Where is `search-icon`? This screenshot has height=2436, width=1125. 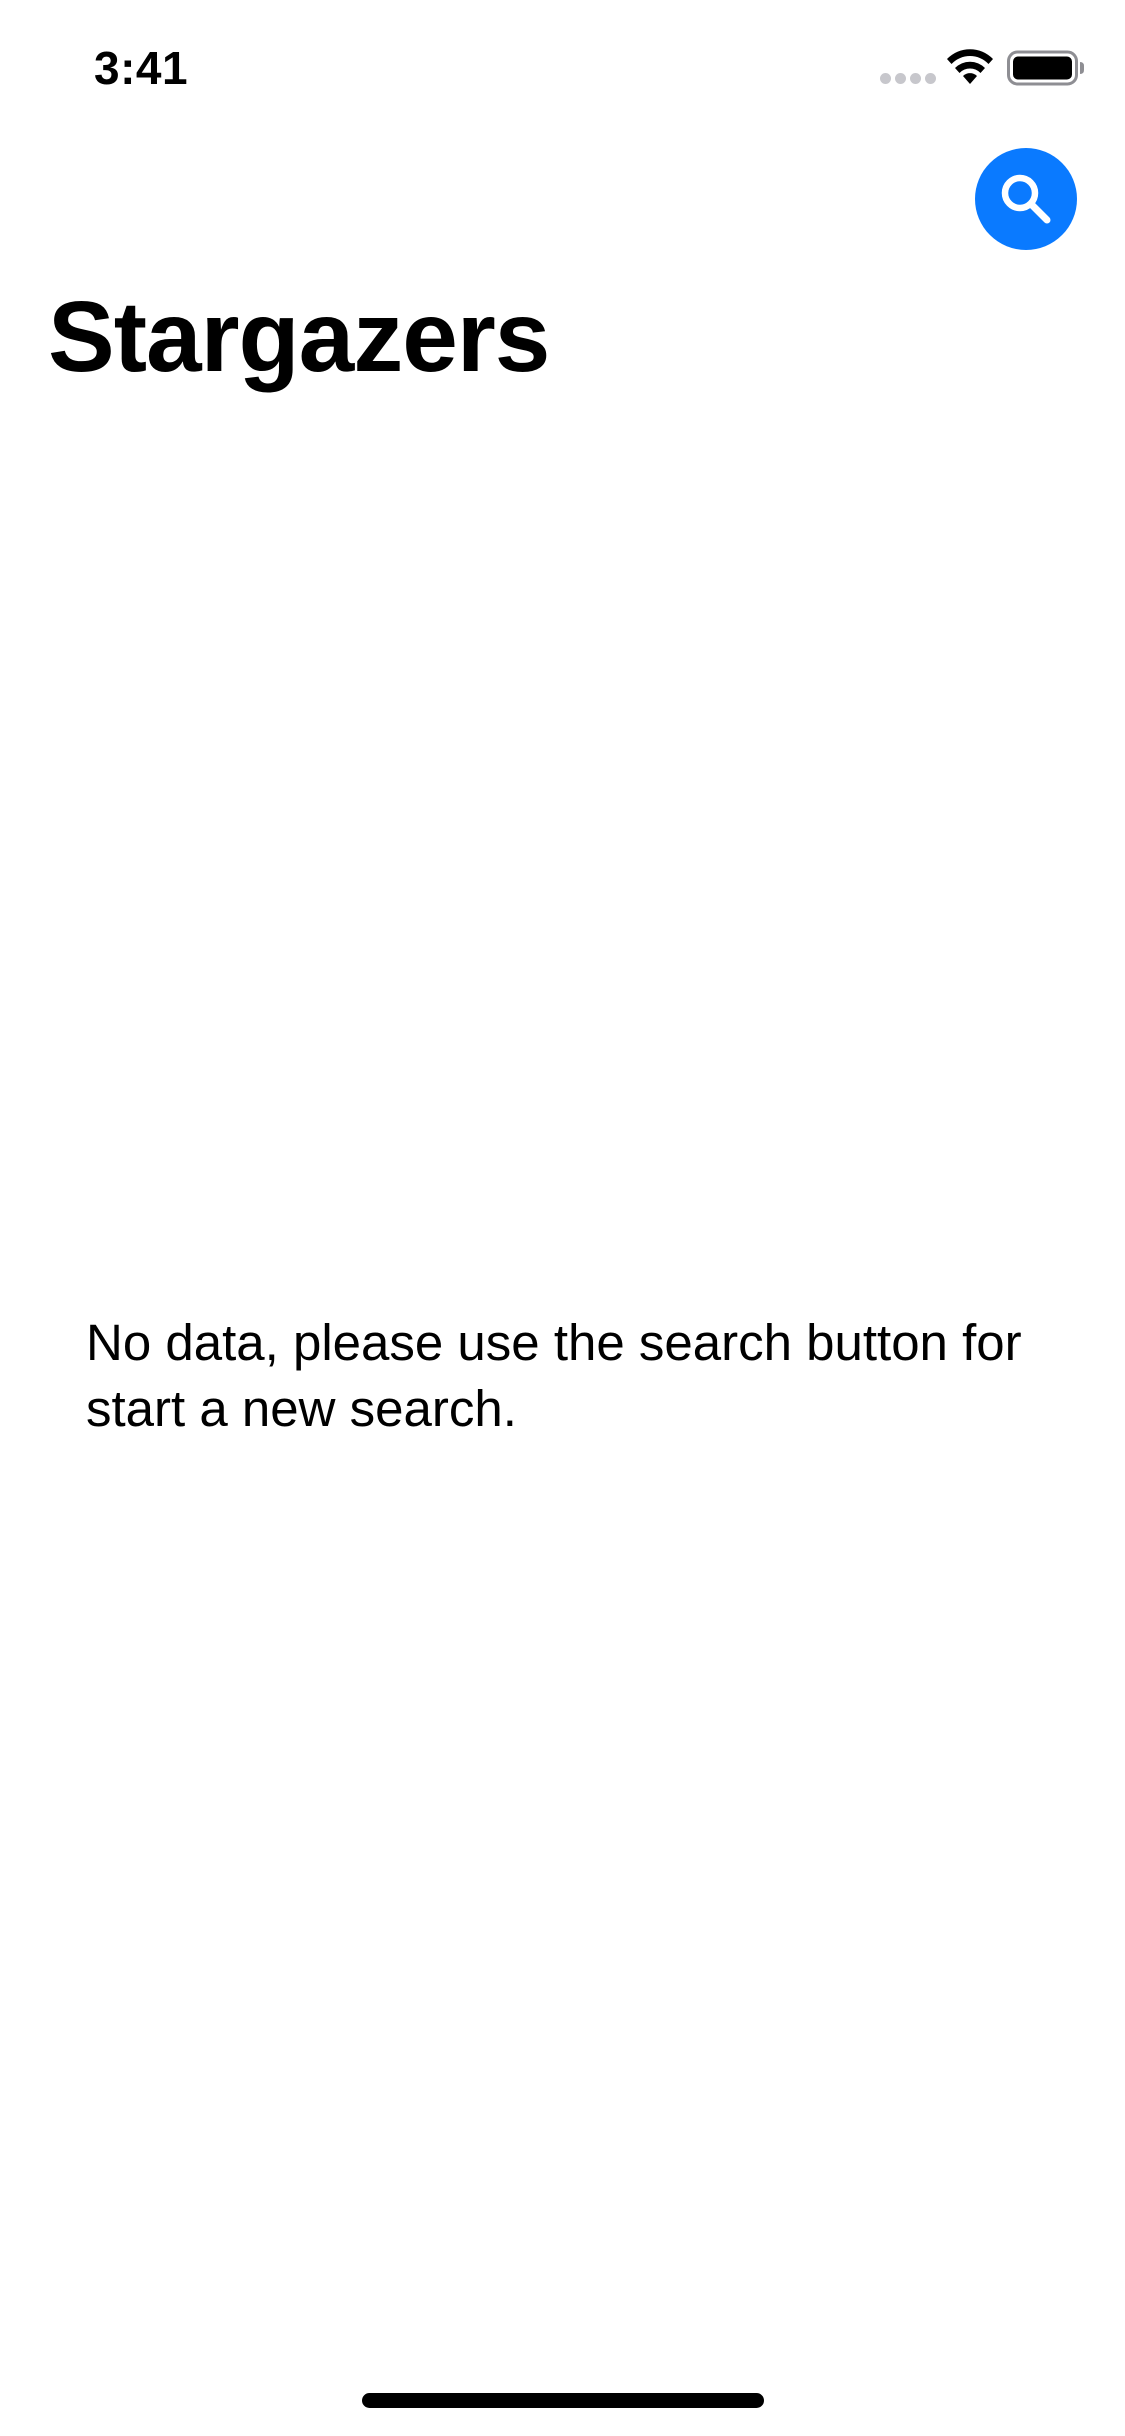
search-icon is located at coordinates (1026, 199).